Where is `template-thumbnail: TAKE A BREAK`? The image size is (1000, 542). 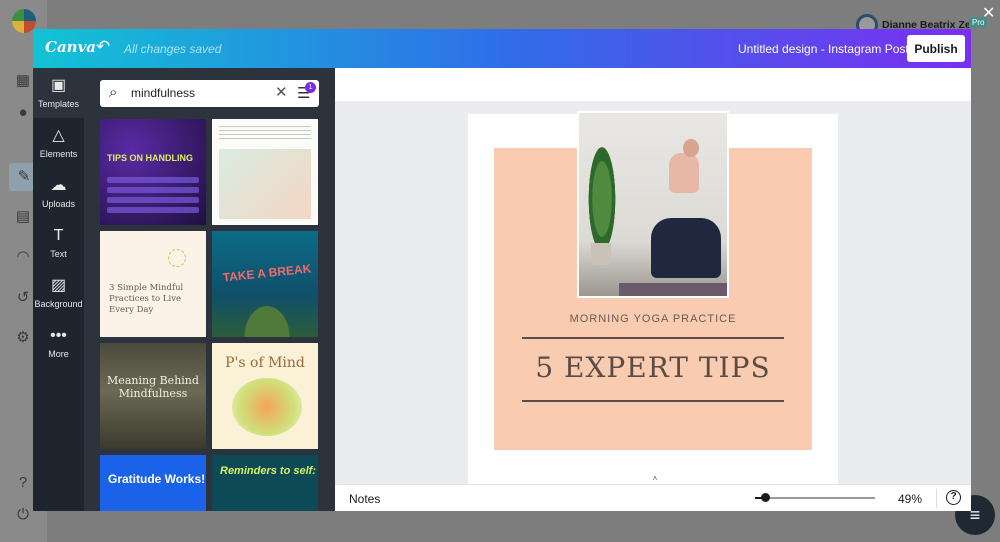 template-thumbnail: TAKE A BREAK is located at coordinates (265, 284).